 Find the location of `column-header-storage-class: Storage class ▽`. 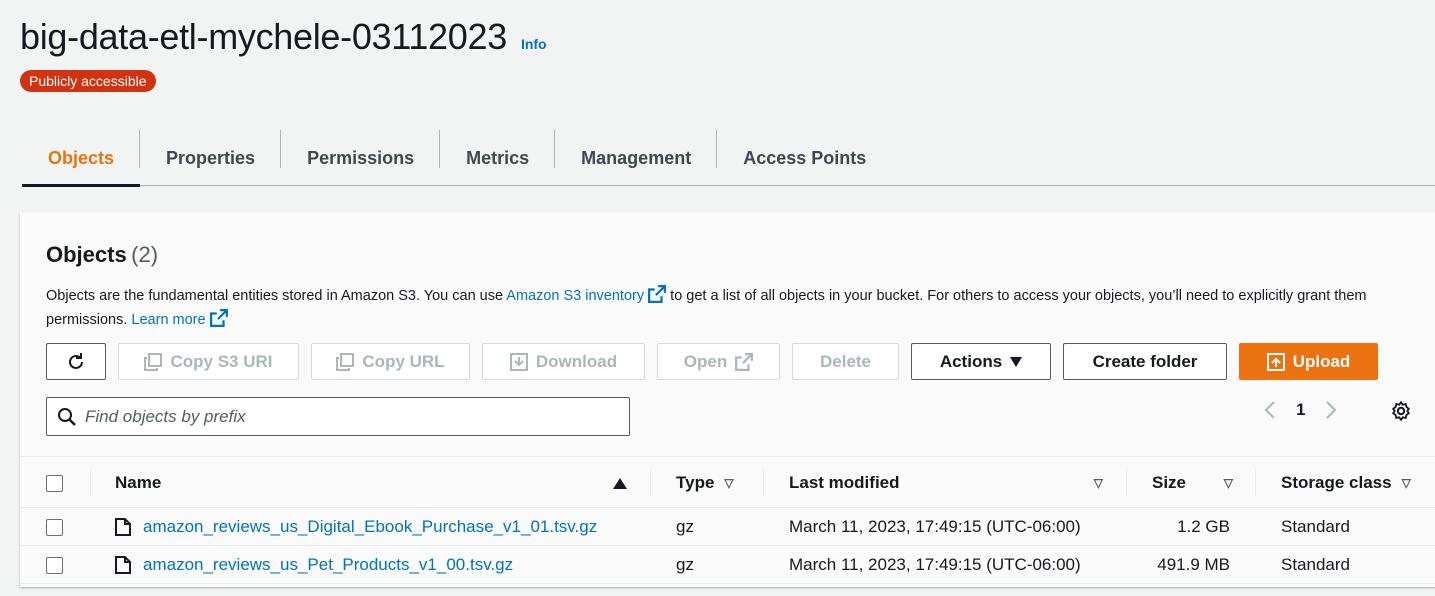

column-header-storage-class: Storage class ▽ is located at coordinates (1346, 483).